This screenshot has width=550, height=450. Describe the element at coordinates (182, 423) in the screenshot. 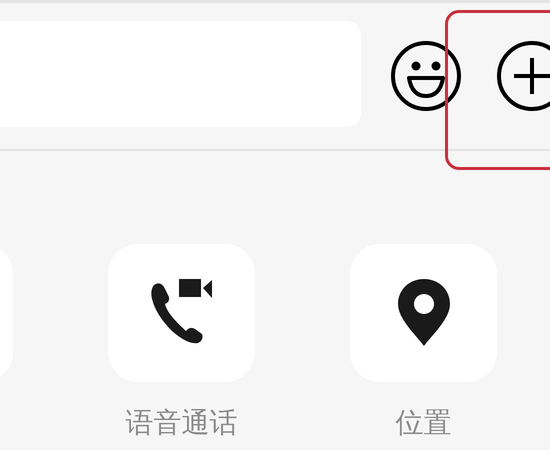

I see `tile-label: 语音通话` at that location.